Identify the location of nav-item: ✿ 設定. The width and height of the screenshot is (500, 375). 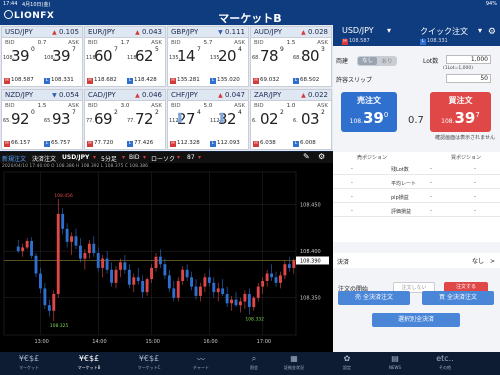
(347, 363).